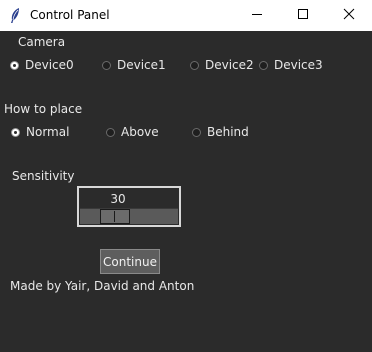 This screenshot has width=372, height=352. What do you see at coordinates (141, 65) in the screenshot?
I see `radio-label: Device1` at bounding box center [141, 65].